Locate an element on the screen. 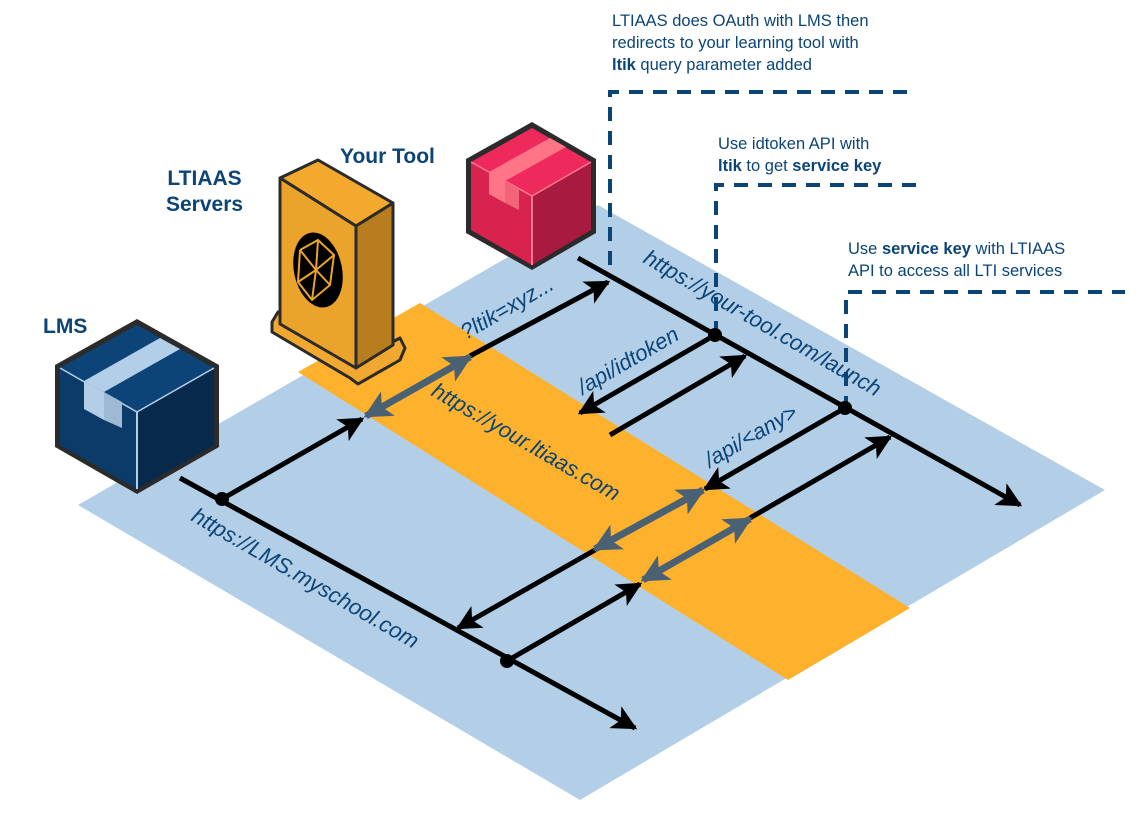 The image size is (1142, 820). note-text: Use idtoken API with is located at coordinates (794, 144).